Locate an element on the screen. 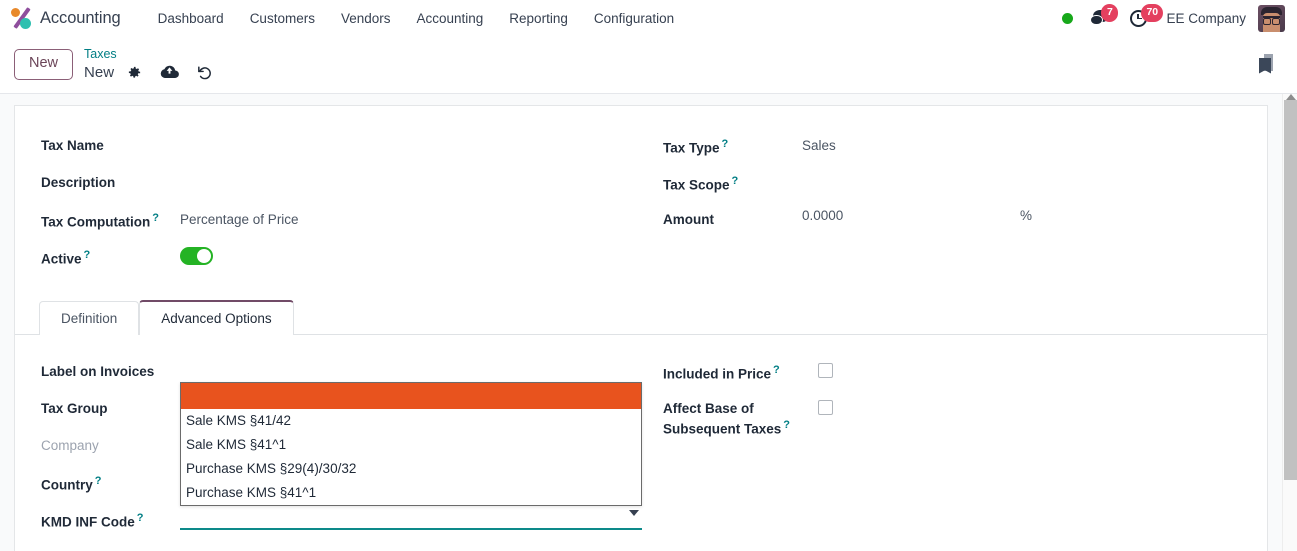 This screenshot has width=1297, height=551. company-switcher: EE Company is located at coordinates (1206, 18).